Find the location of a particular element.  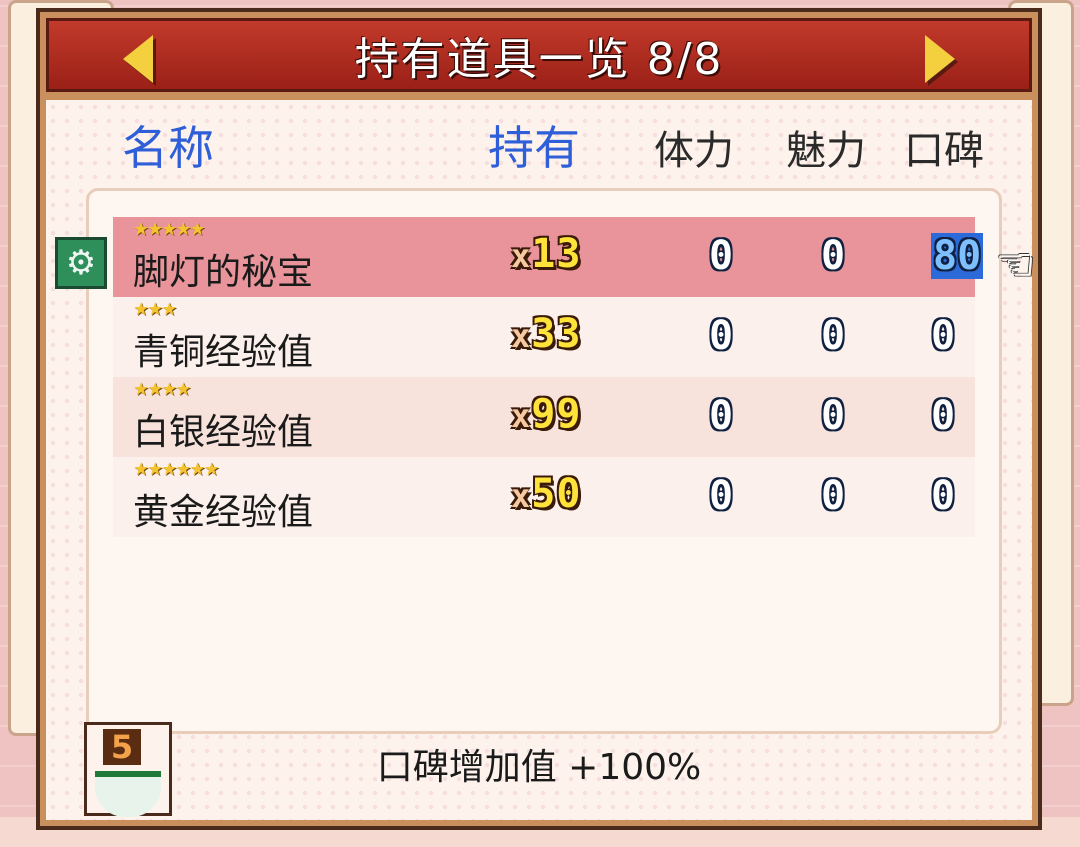

item-row: ★★★ 青铜经验值 x33 0 0 0 is located at coordinates (544, 337).